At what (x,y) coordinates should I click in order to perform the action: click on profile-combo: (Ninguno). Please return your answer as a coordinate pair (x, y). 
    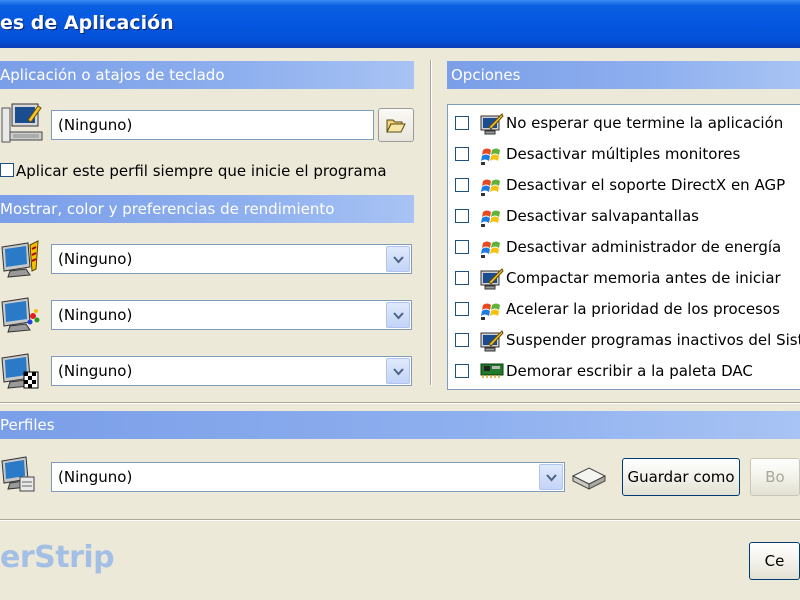
    Looking at the image, I should click on (308, 477).